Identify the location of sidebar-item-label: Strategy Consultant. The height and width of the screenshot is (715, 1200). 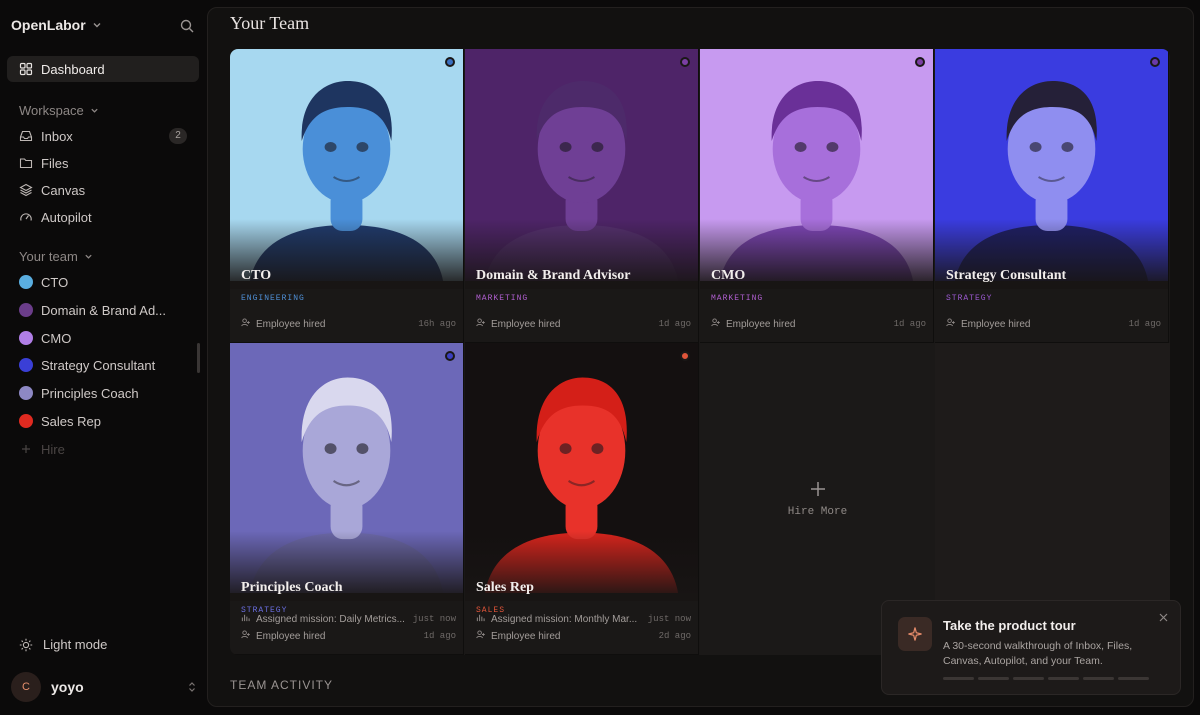
(98, 365).